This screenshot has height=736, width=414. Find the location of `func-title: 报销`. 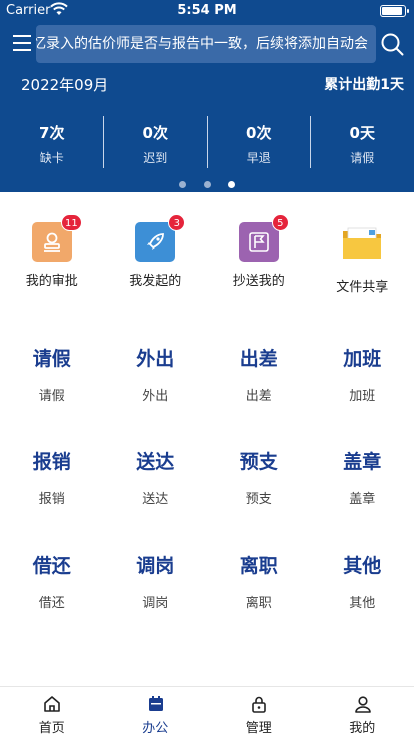

func-title: 报销 is located at coordinates (51, 462).